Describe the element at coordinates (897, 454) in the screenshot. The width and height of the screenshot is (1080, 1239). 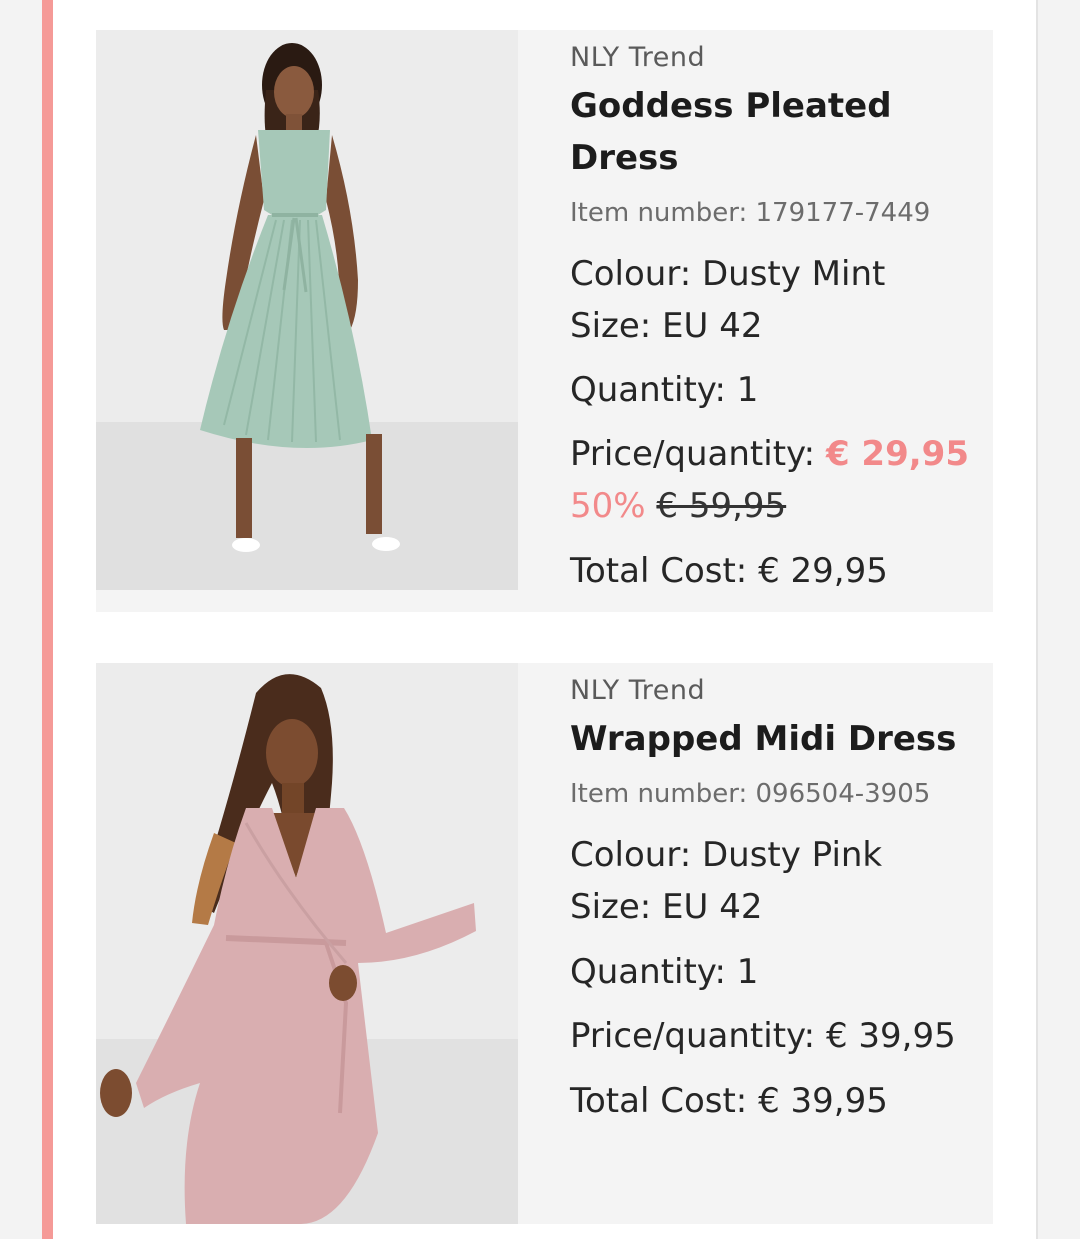
I see `sale-price: € 29,95` at that location.